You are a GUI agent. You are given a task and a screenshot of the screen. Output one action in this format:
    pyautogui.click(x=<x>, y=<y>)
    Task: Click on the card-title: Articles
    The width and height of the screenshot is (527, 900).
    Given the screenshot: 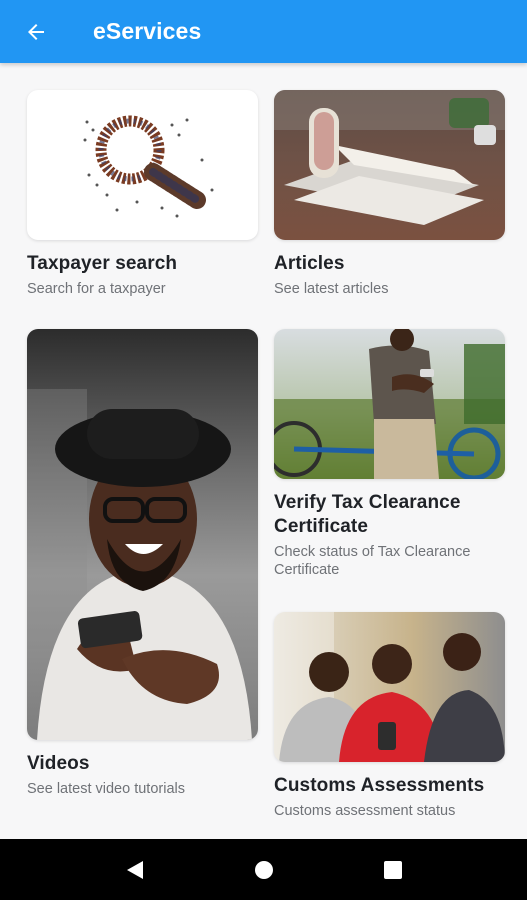 What is the action you would take?
    pyautogui.click(x=309, y=263)
    